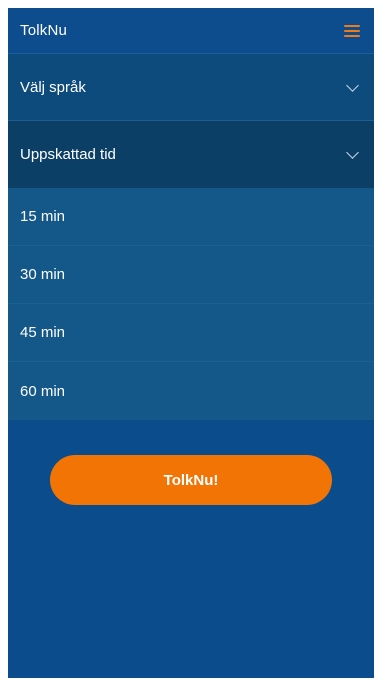  What do you see at coordinates (191, 391) in the screenshot?
I see `time-option-60: 60 min` at bounding box center [191, 391].